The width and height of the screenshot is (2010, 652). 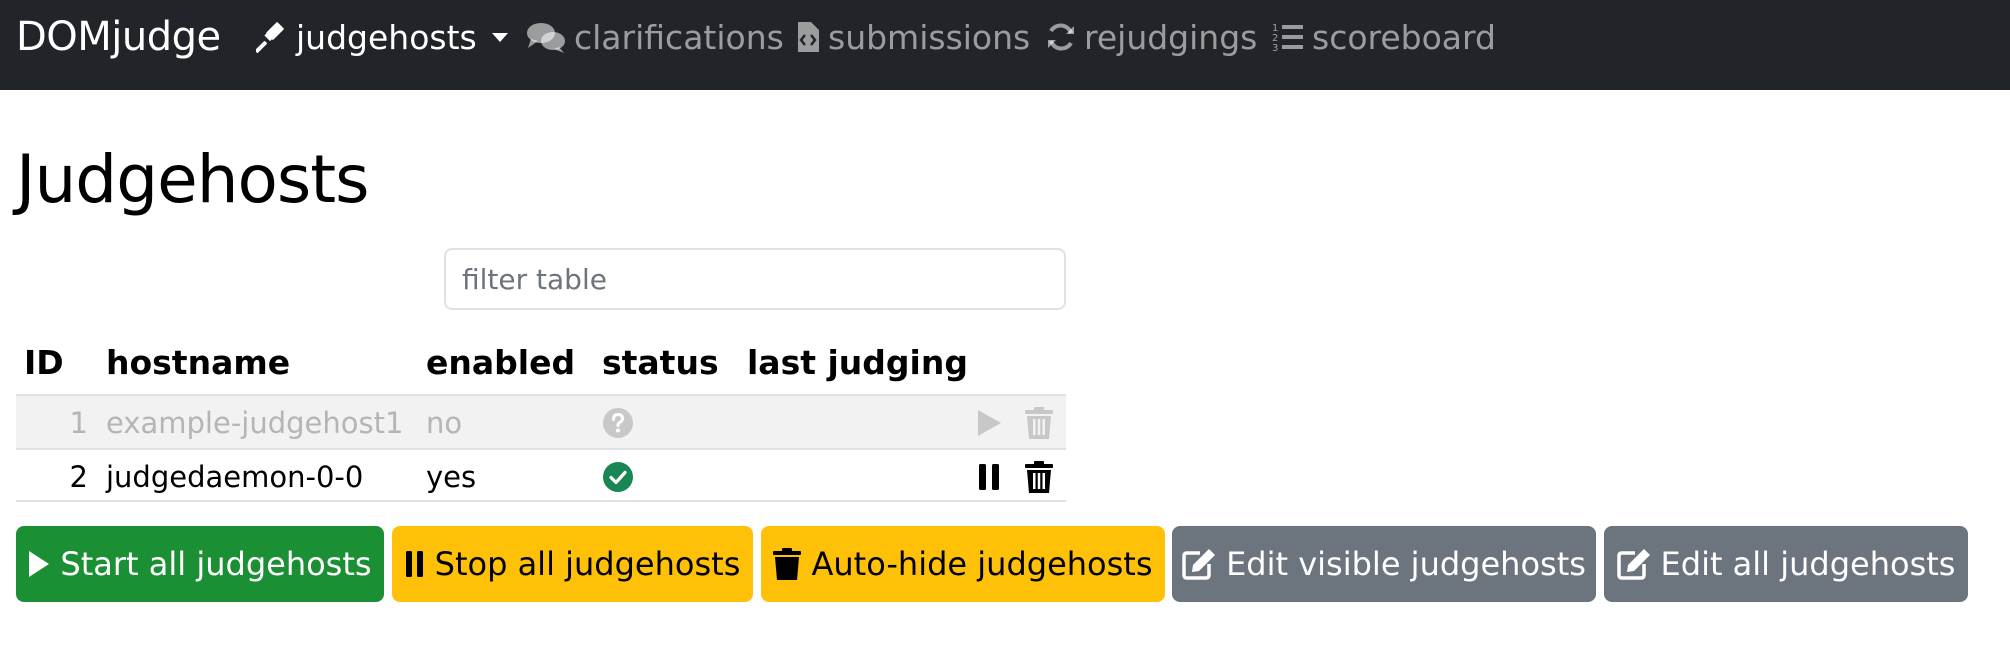 I want to click on nav-judgehosts-dropdown: judgehosts, so click(x=382, y=37).